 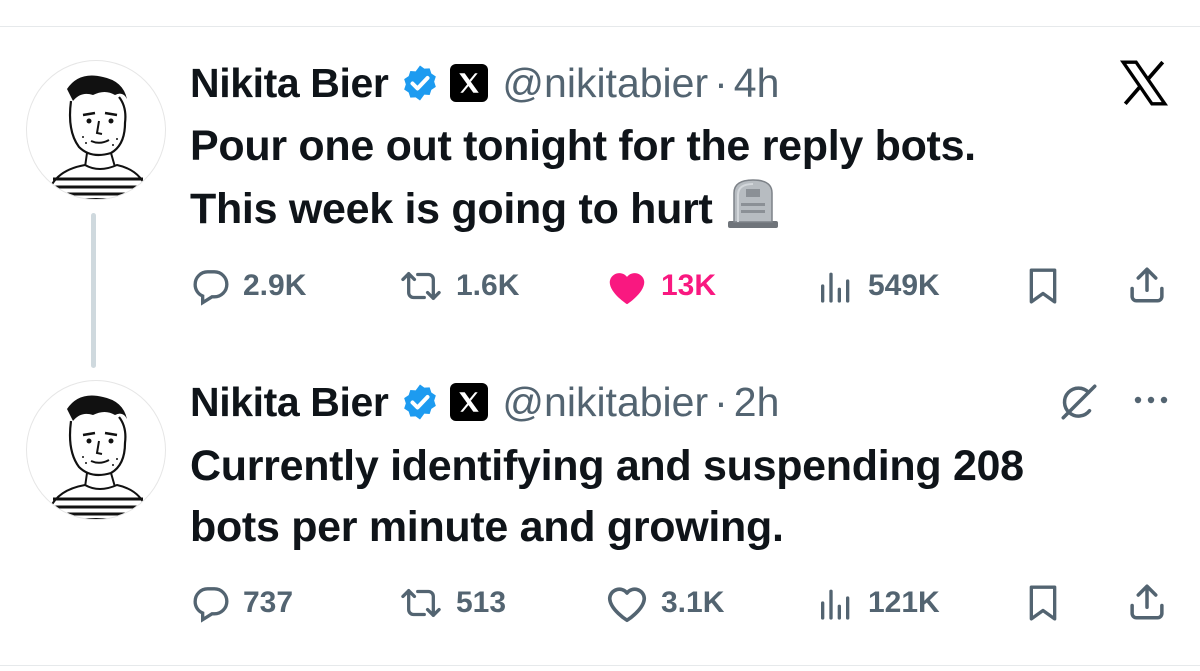 What do you see at coordinates (452, 603) in the screenshot?
I see `repost-button: 513` at bounding box center [452, 603].